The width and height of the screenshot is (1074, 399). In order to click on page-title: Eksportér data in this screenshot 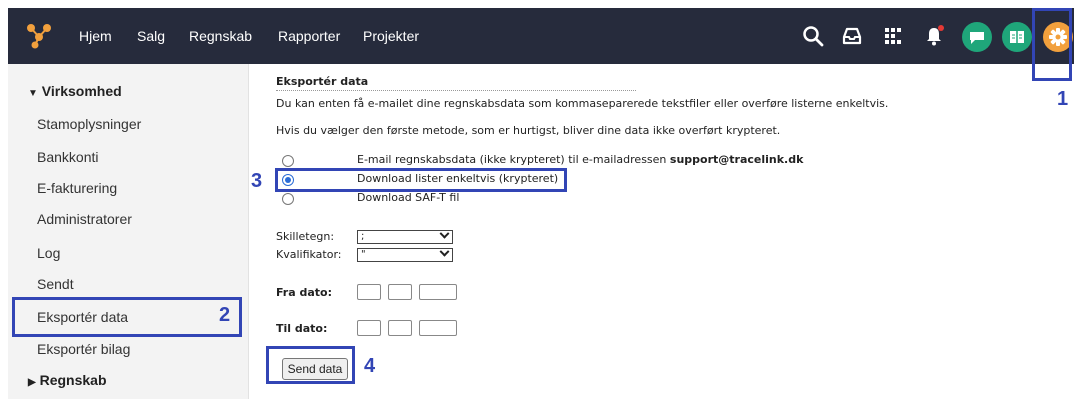, I will do `click(456, 83)`.